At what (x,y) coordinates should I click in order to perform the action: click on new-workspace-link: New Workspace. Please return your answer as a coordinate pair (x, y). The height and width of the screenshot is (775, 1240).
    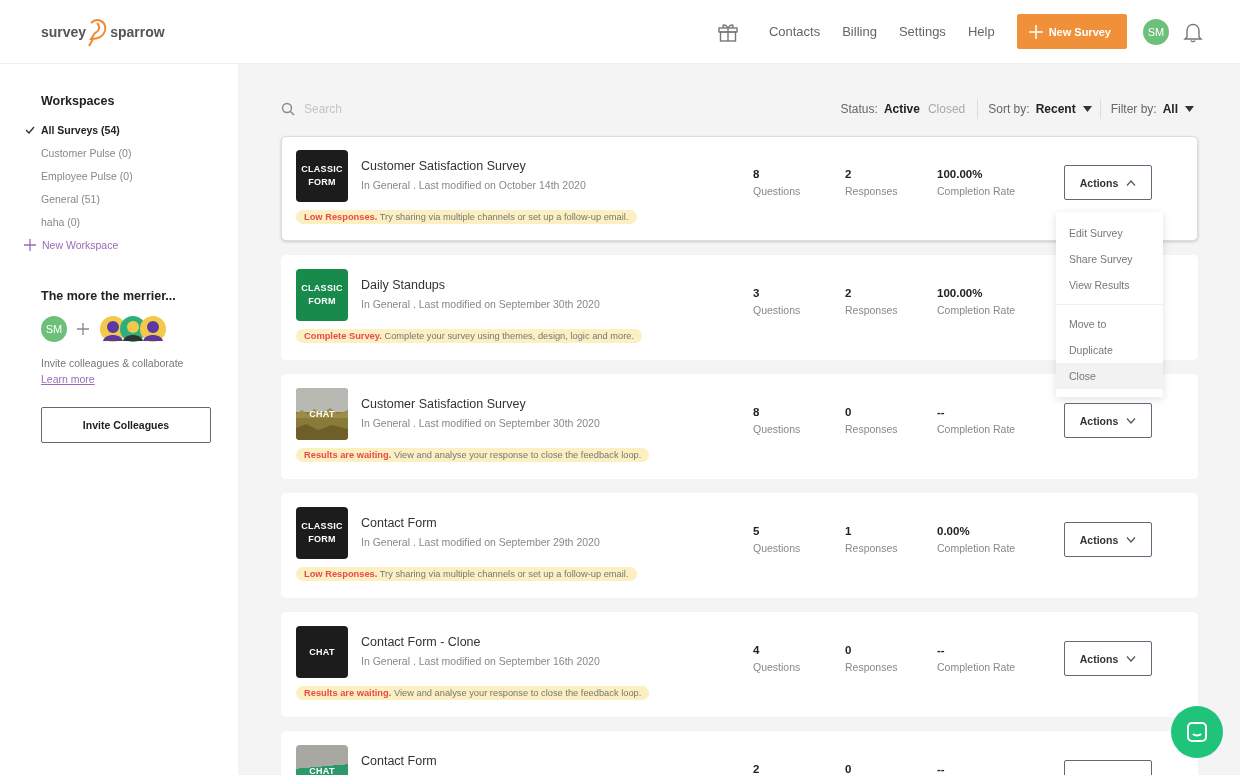
    Looking at the image, I should click on (131, 245).